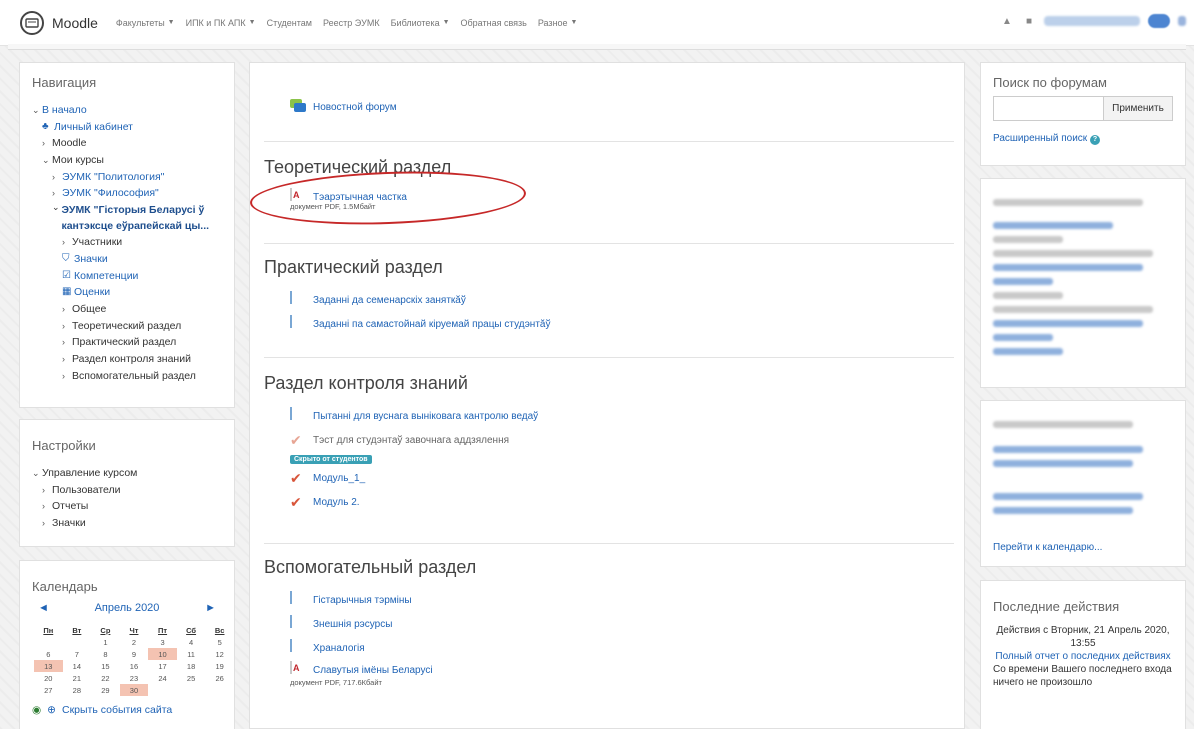 This screenshot has width=1194, height=729. I want to click on user-menu-icon, so click(1182, 21).